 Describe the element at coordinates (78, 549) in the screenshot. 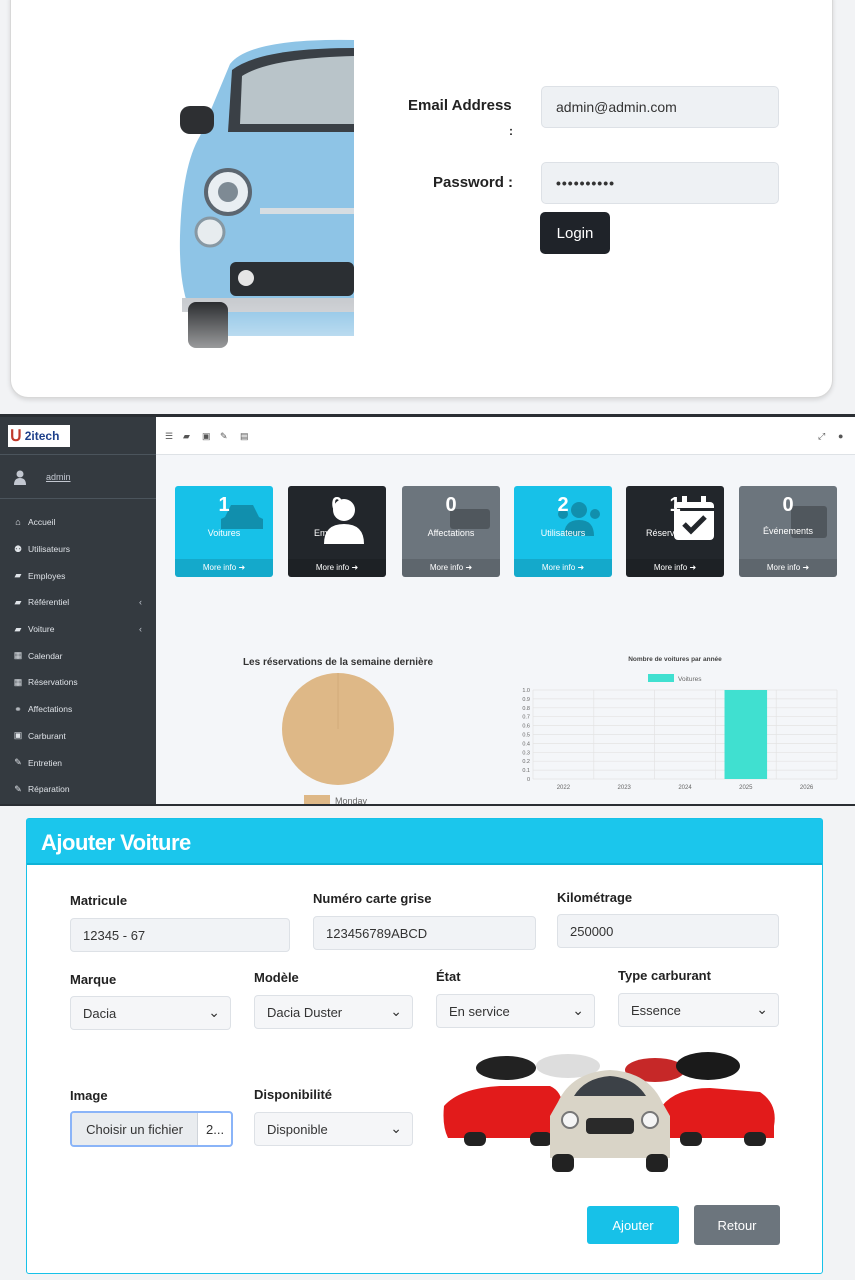

I see `sidebar-item-utilisateurs: ⚉ Utilisateurs` at that location.